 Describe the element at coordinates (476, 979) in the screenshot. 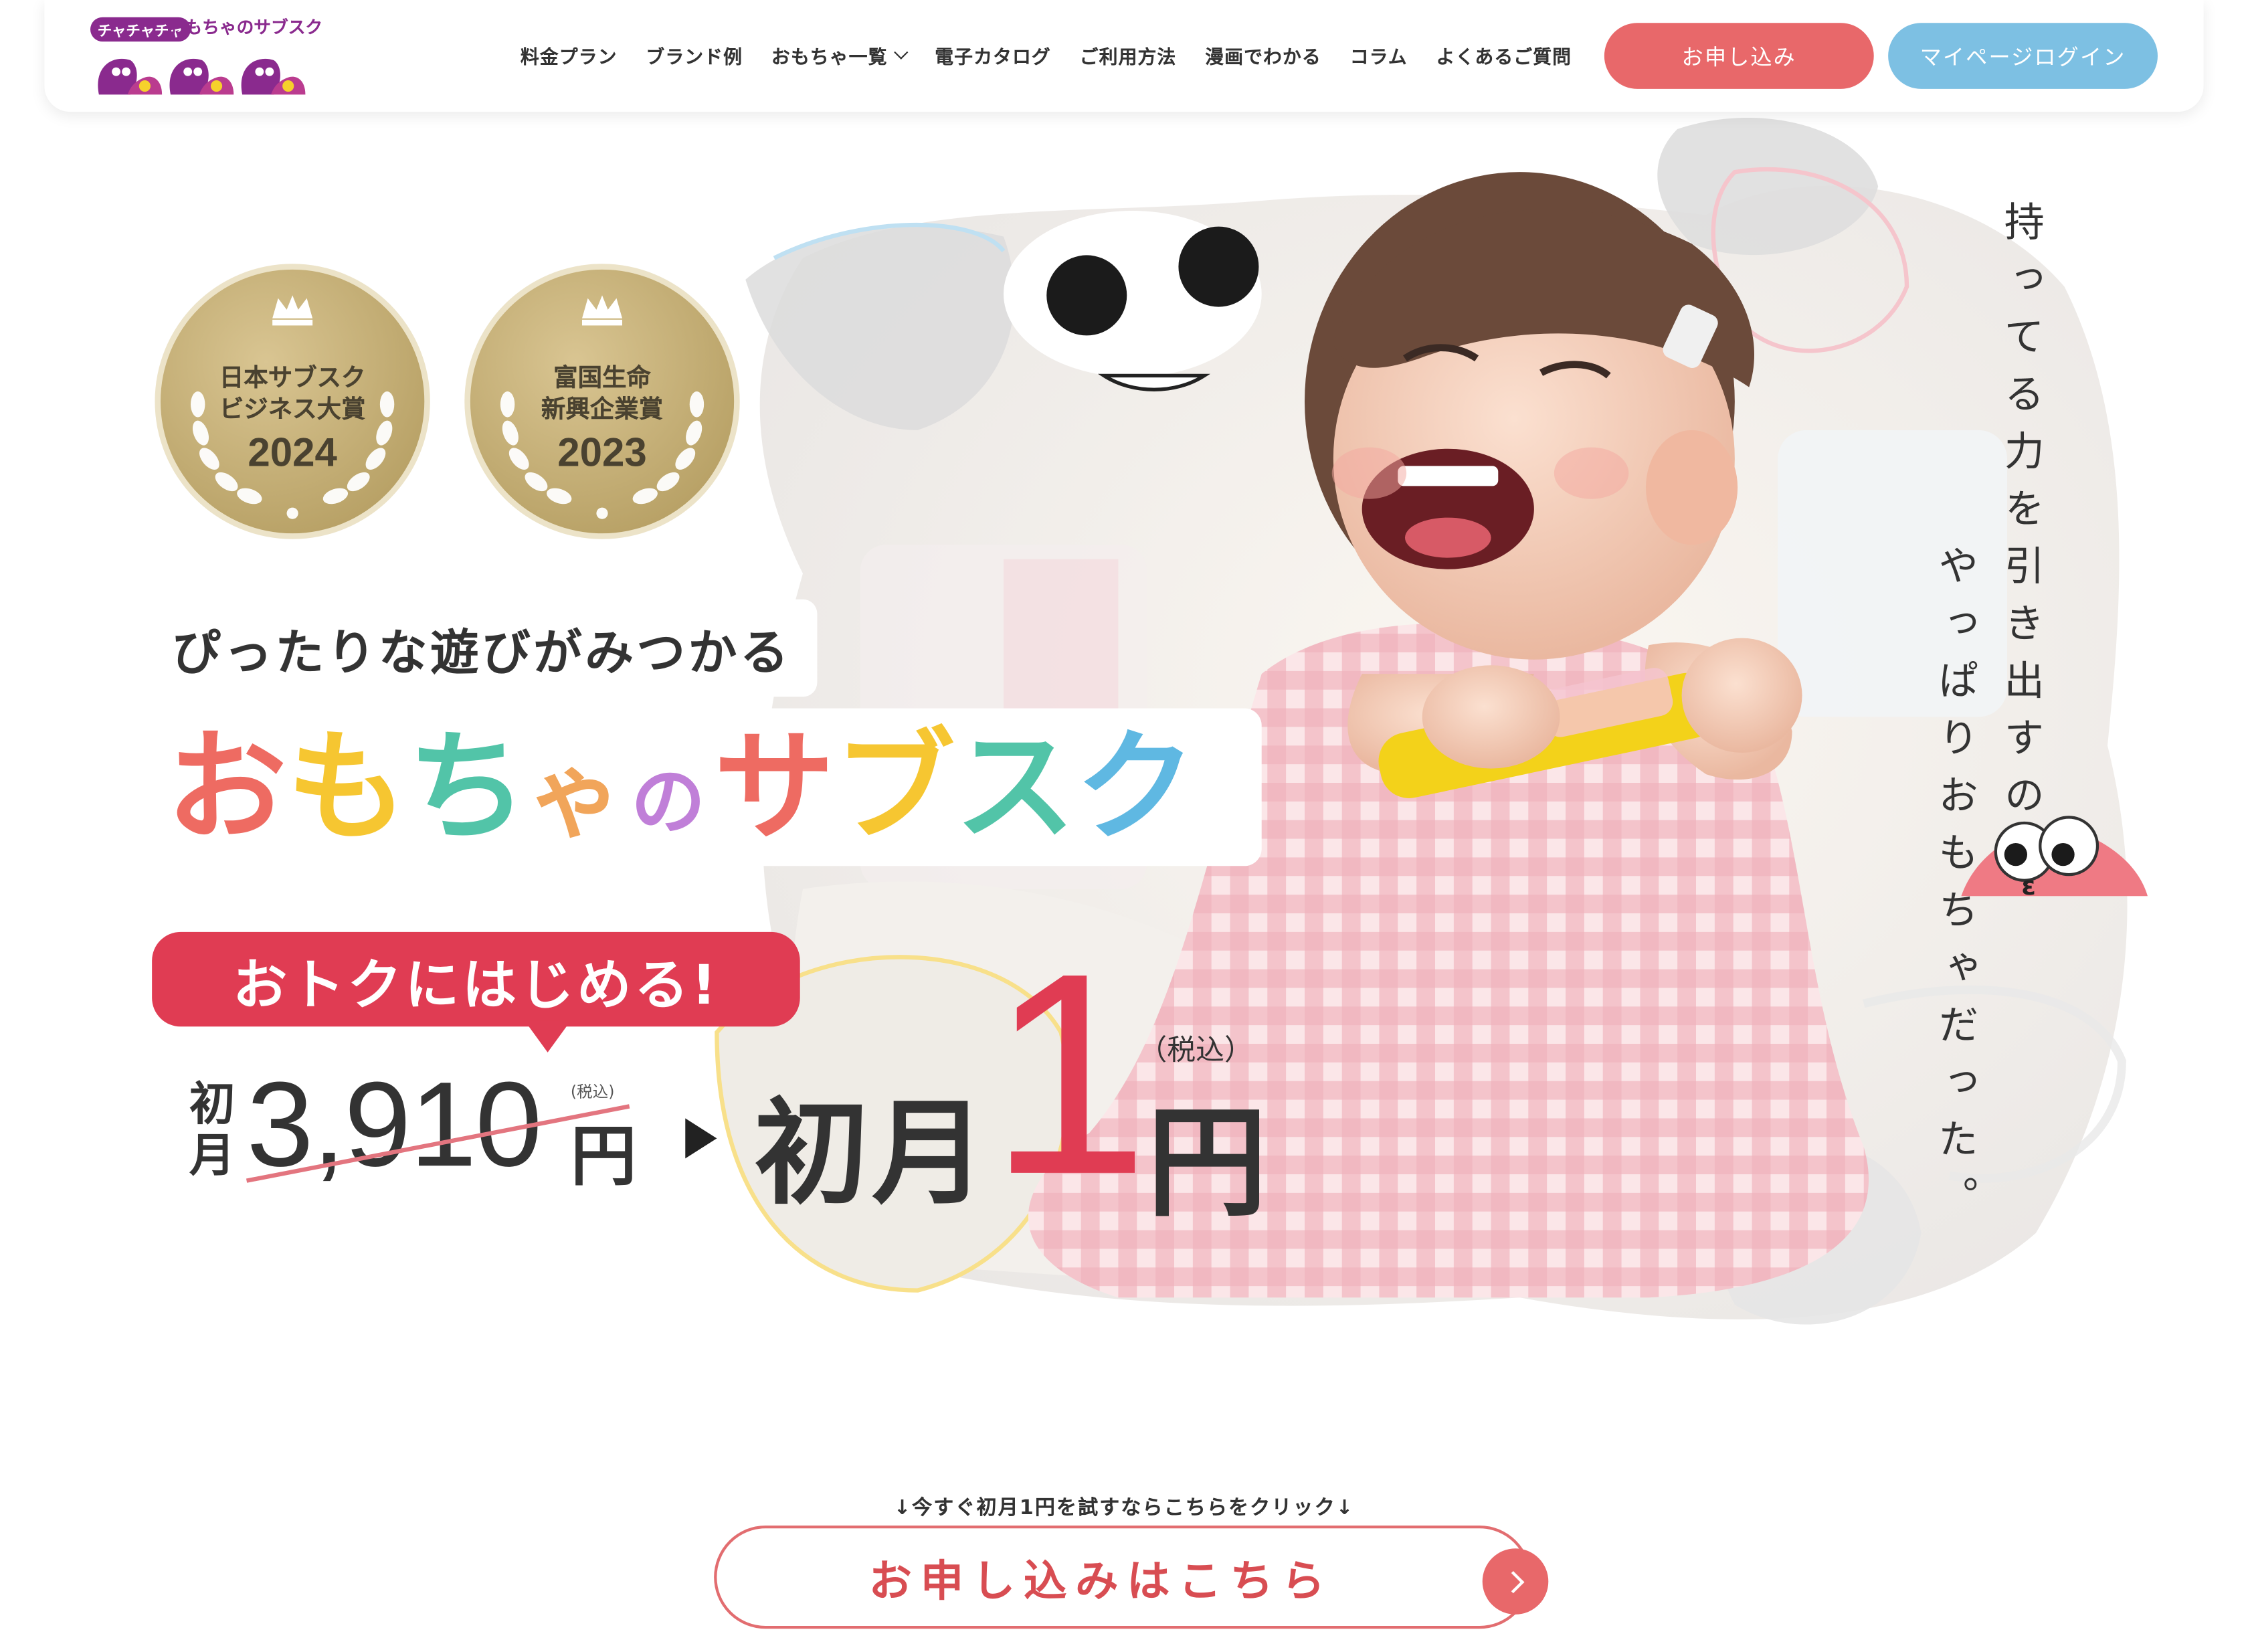

I see `promo-bubble: おトクにはじめる!` at that location.